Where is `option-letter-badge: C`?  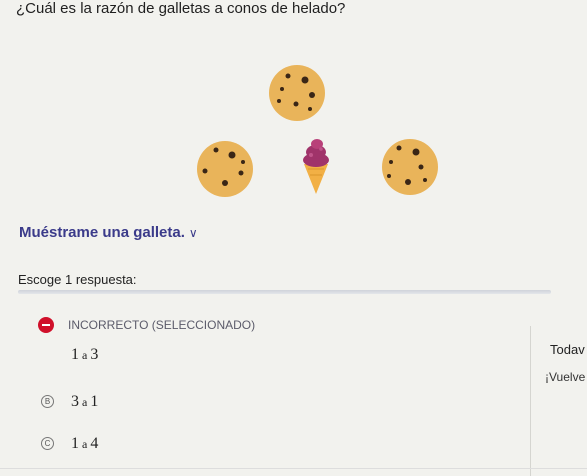
option-letter-badge: C is located at coordinates (47, 443).